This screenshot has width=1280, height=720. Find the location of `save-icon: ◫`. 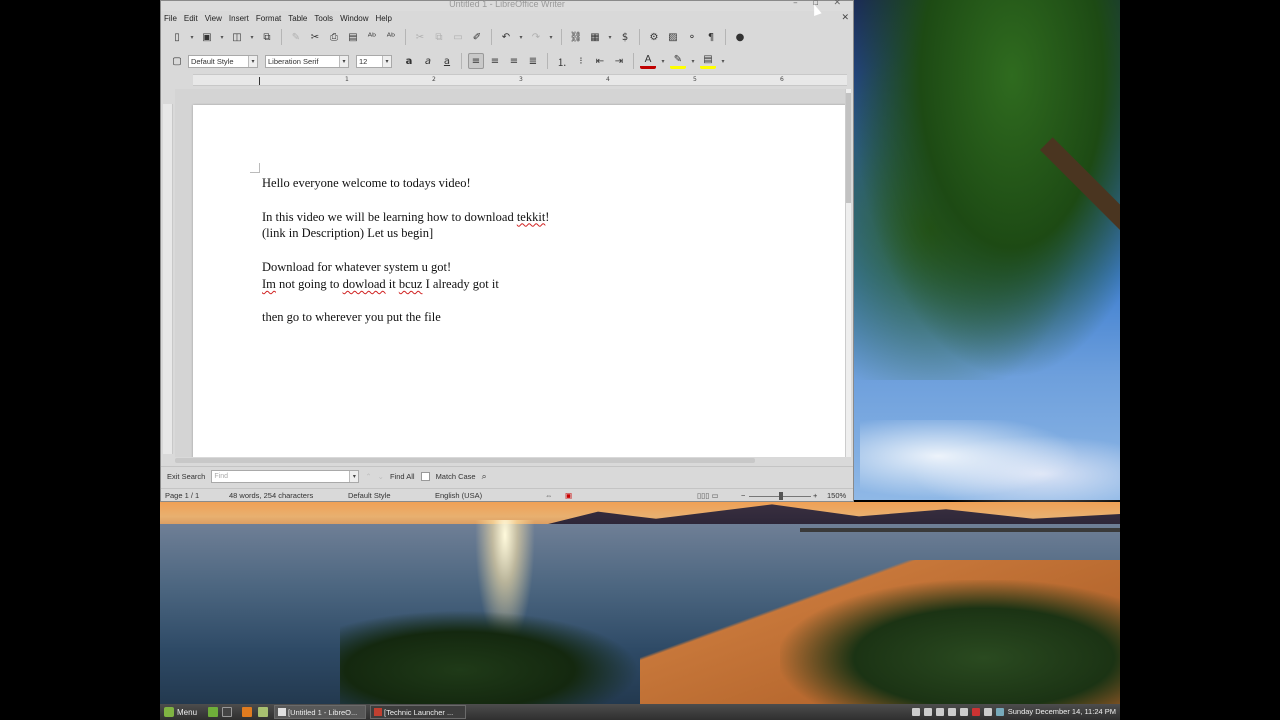

save-icon: ◫ is located at coordinates (237, 37).